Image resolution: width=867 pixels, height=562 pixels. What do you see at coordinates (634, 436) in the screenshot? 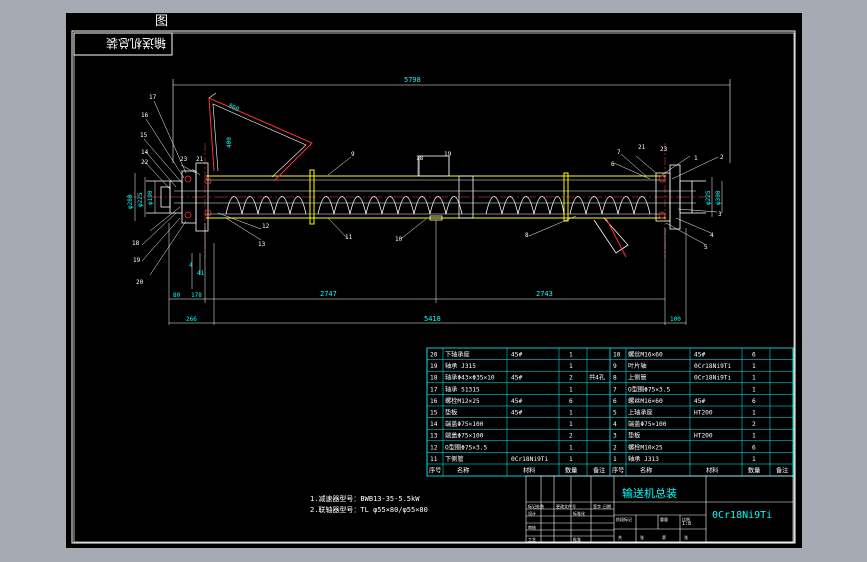
I see `bom-right-name: 垫板` at bounding box center [634, 436].